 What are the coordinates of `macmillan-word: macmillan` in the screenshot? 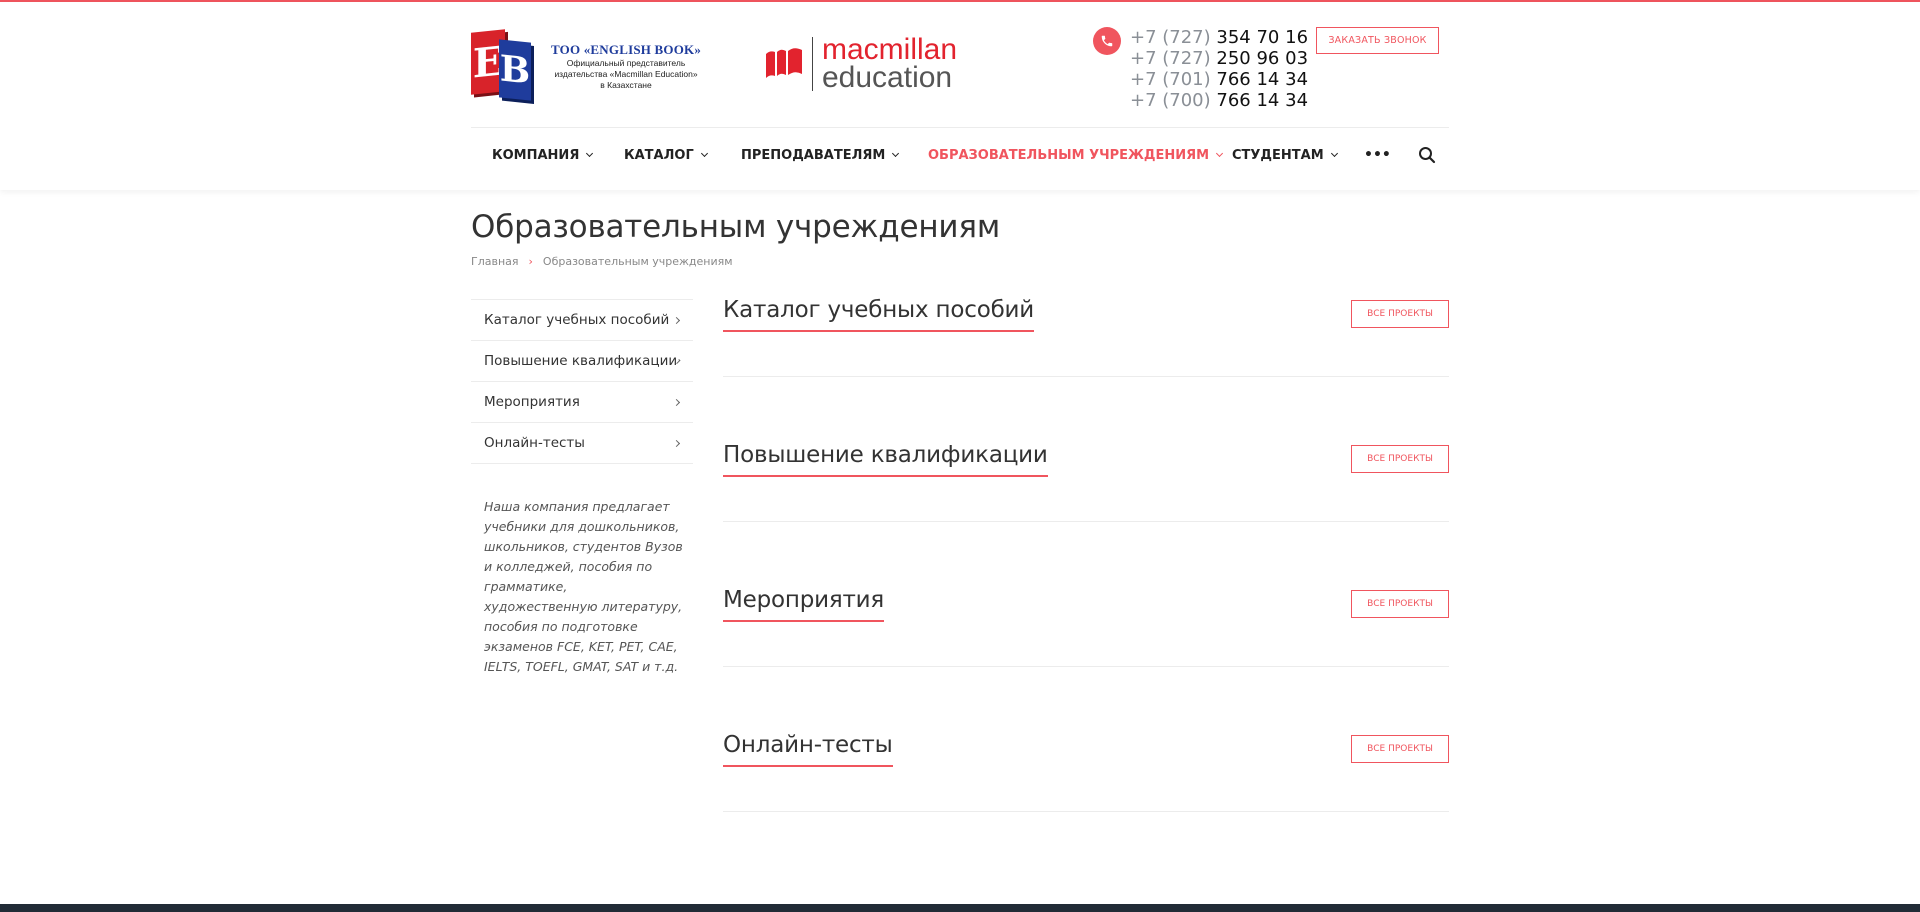 It's located at (890, 49).